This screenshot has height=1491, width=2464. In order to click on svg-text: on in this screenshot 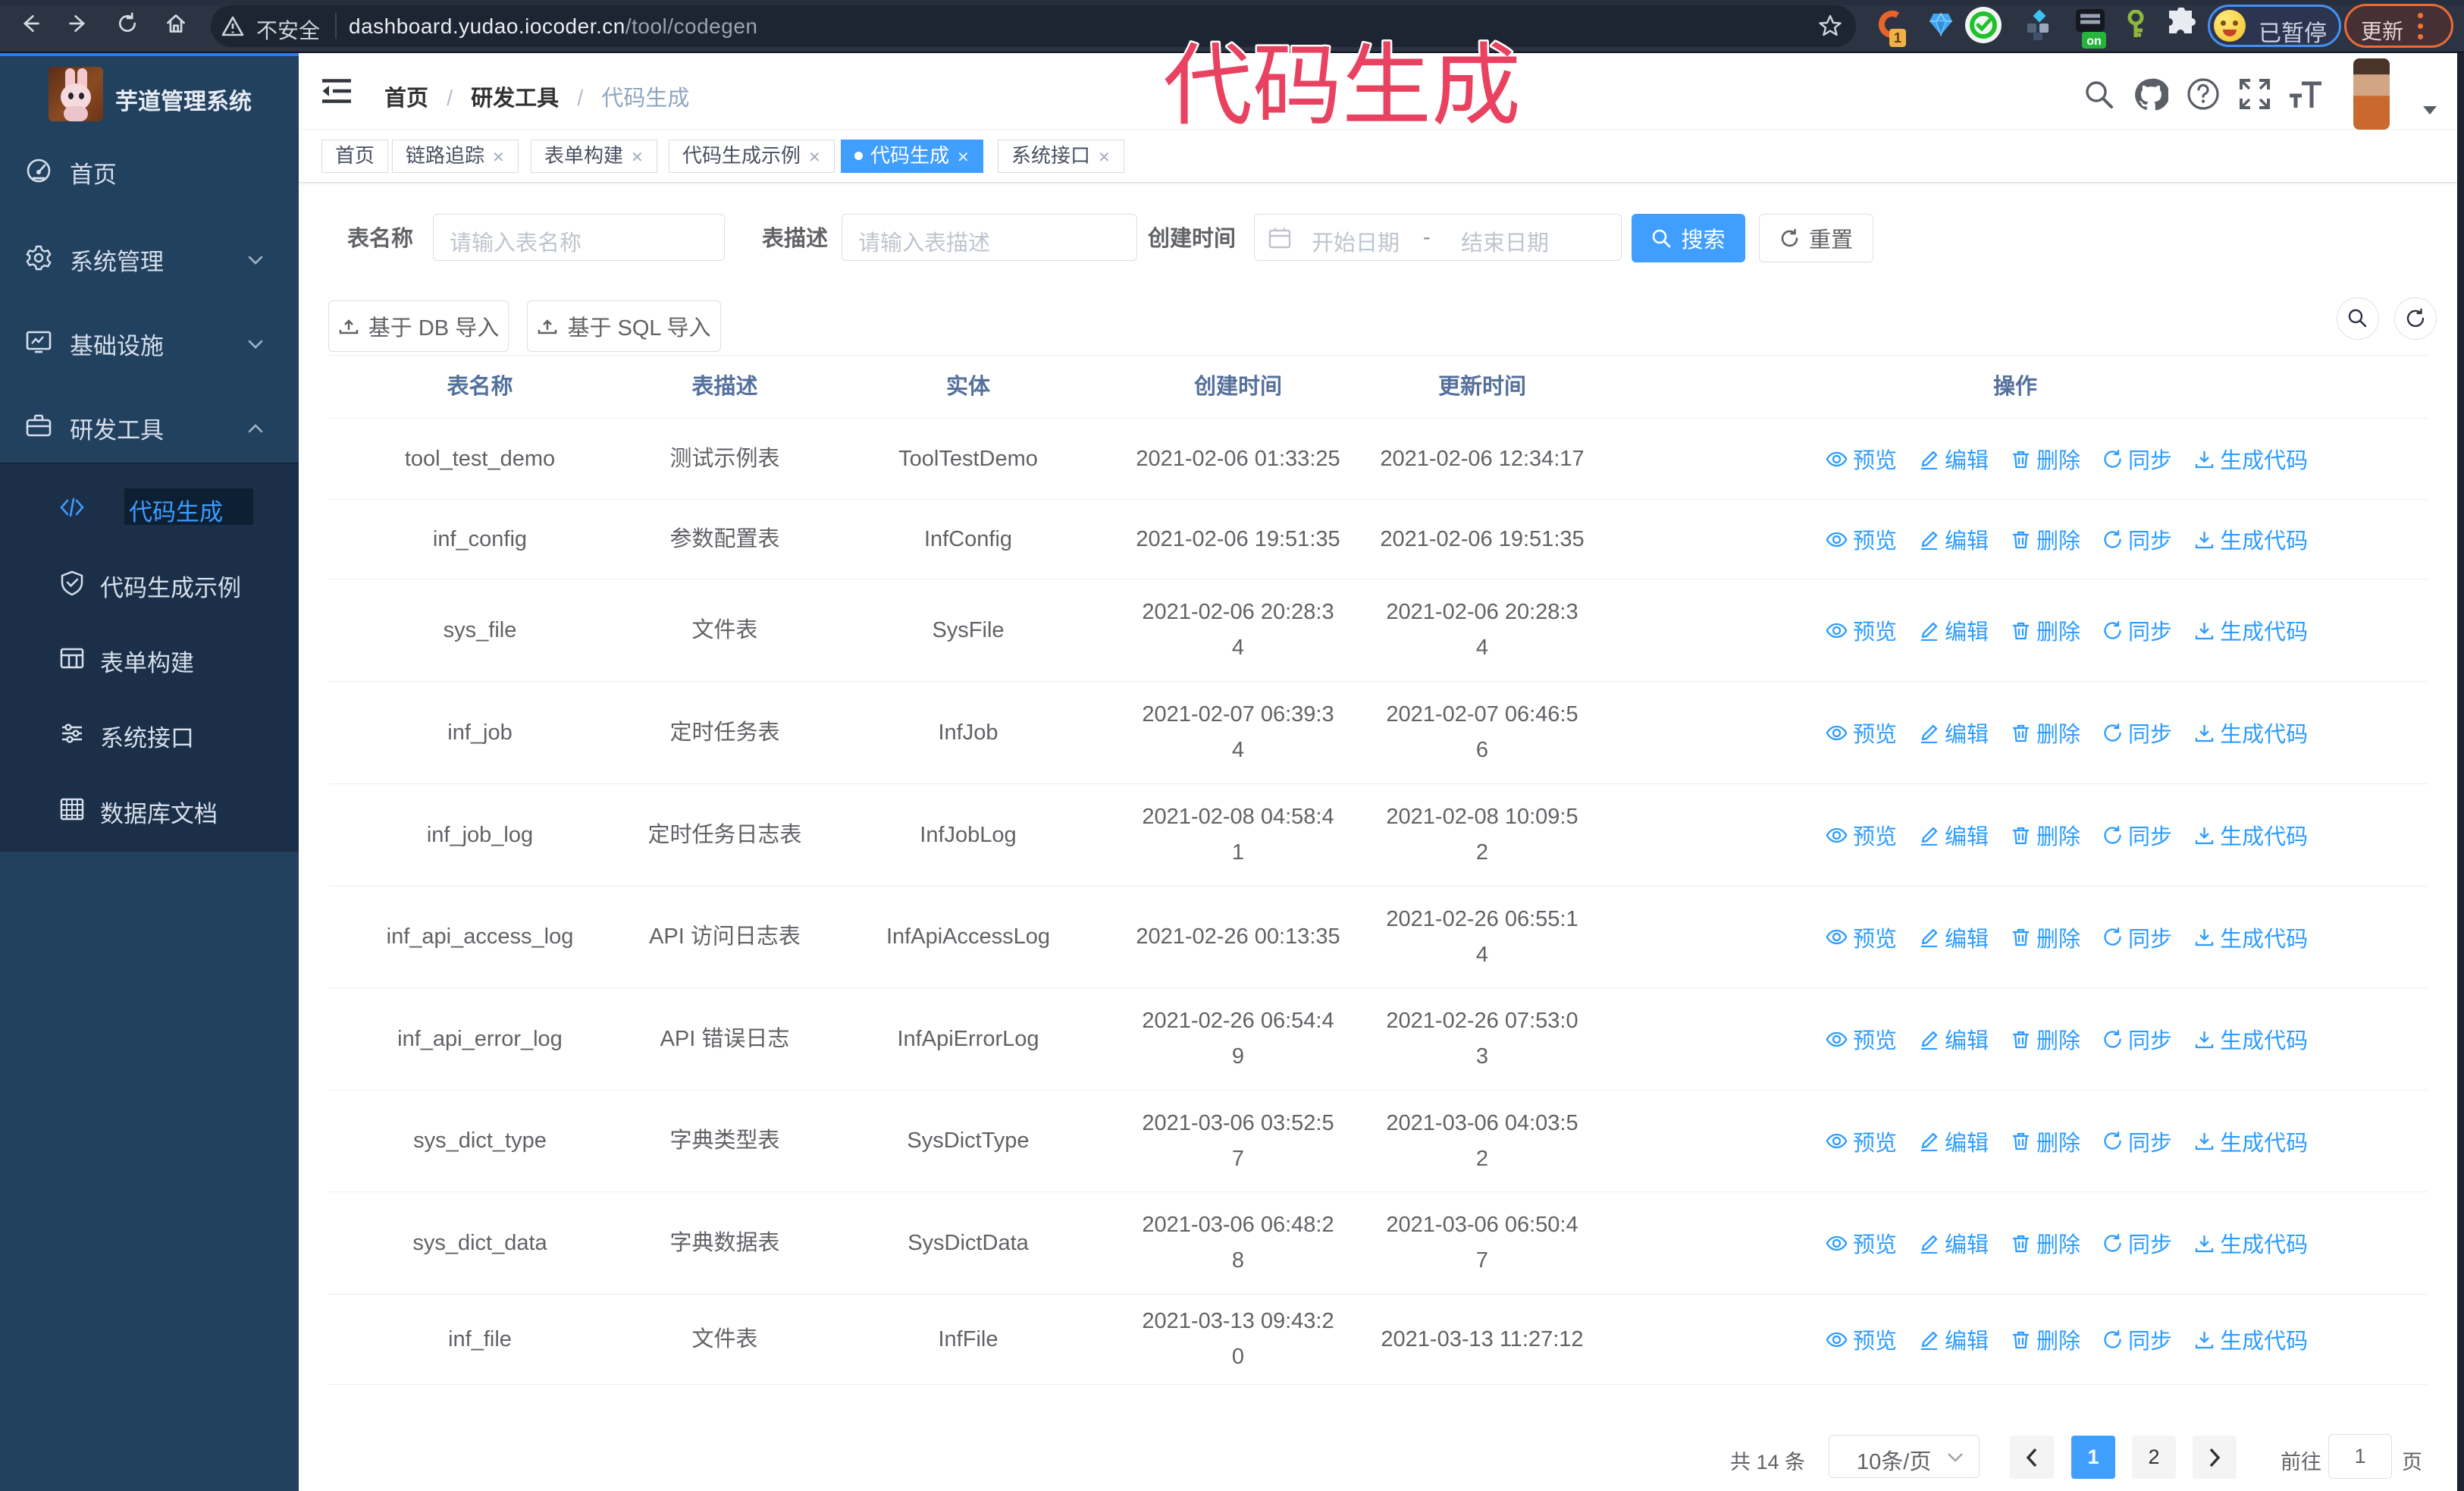, I will do `click(2094, 41)`.